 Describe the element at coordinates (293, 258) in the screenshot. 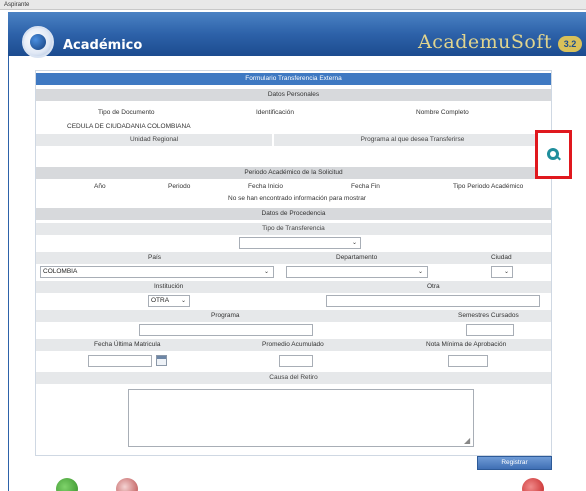

I see `location-labels-bar` at that location.